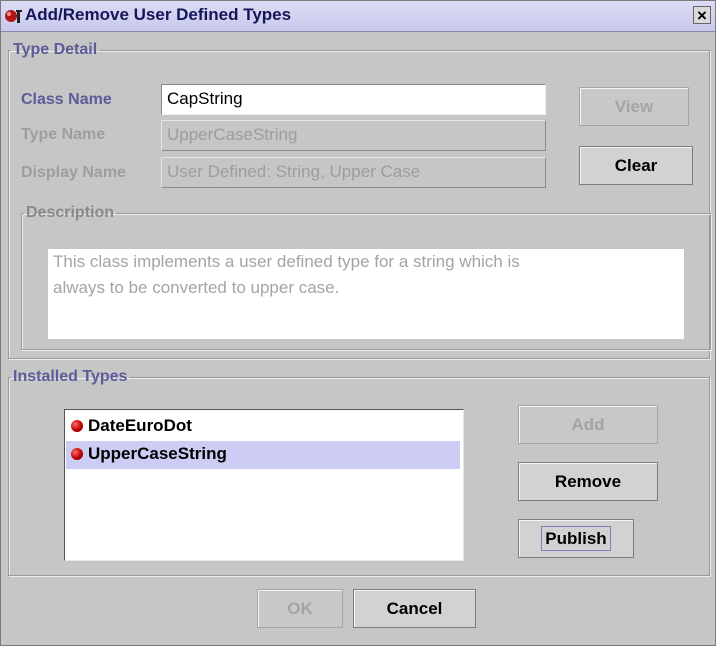 This screenshot has width=716, height=646. I want to click on description-line-2: always to be converted to upper case., so click(196, 287).